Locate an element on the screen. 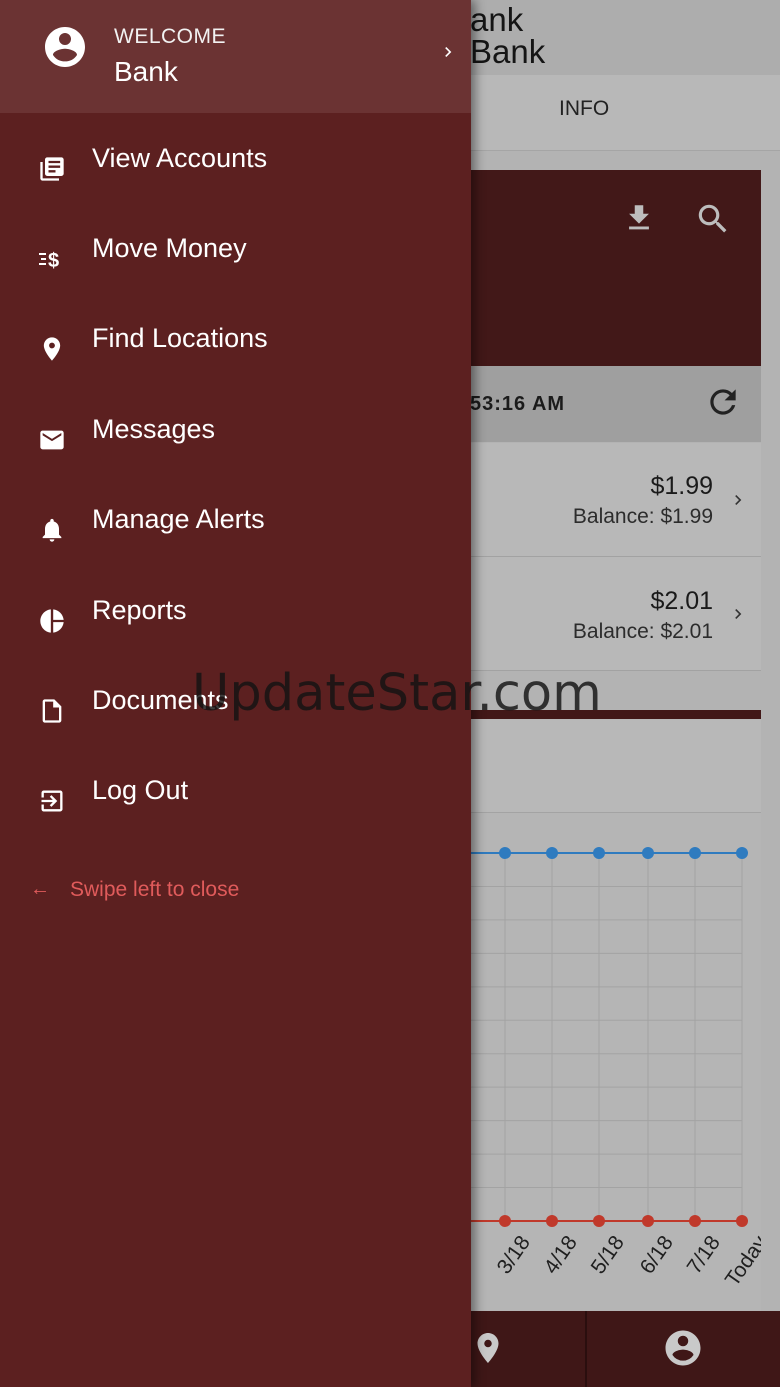 The height and width of the screenshot is (1387, 780). welcome-label: WELCOME is located at coordinates (170, 36).